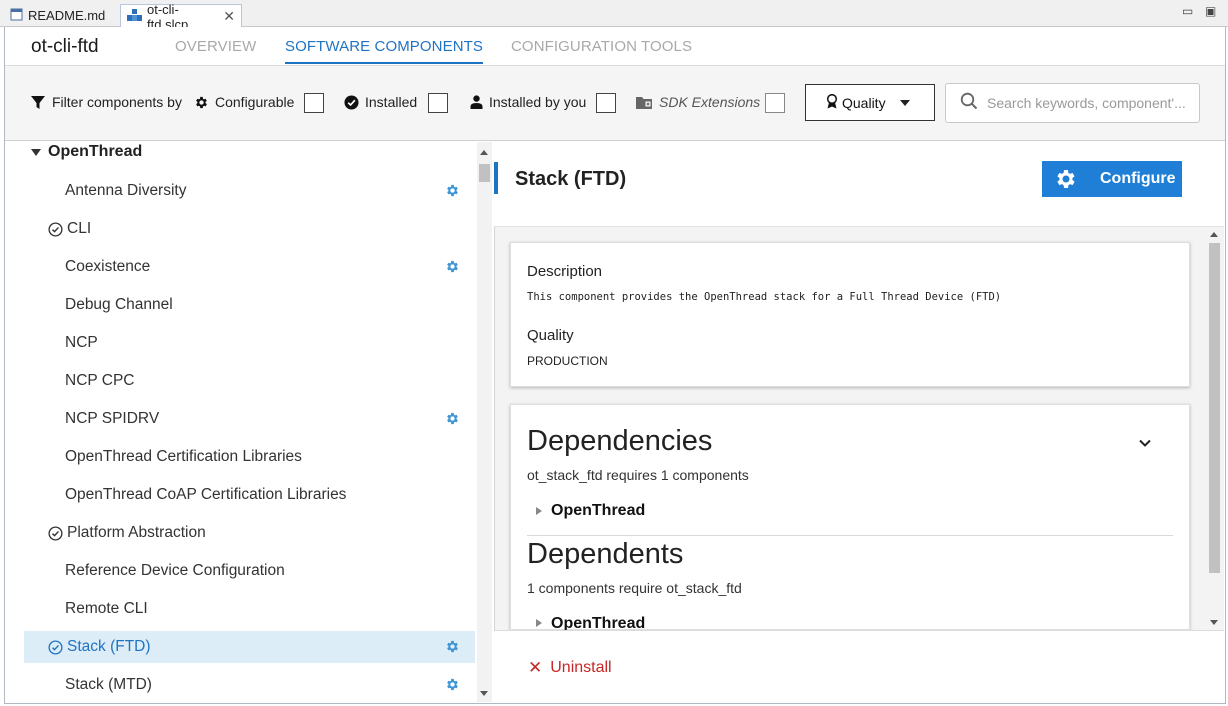 The width and height of the screenshot is (1228, 706). What do you see at coordinates (598, 510) in the screenshot?
I see `dependency-item-label: OpenThread` at bounding box center [598, 510].